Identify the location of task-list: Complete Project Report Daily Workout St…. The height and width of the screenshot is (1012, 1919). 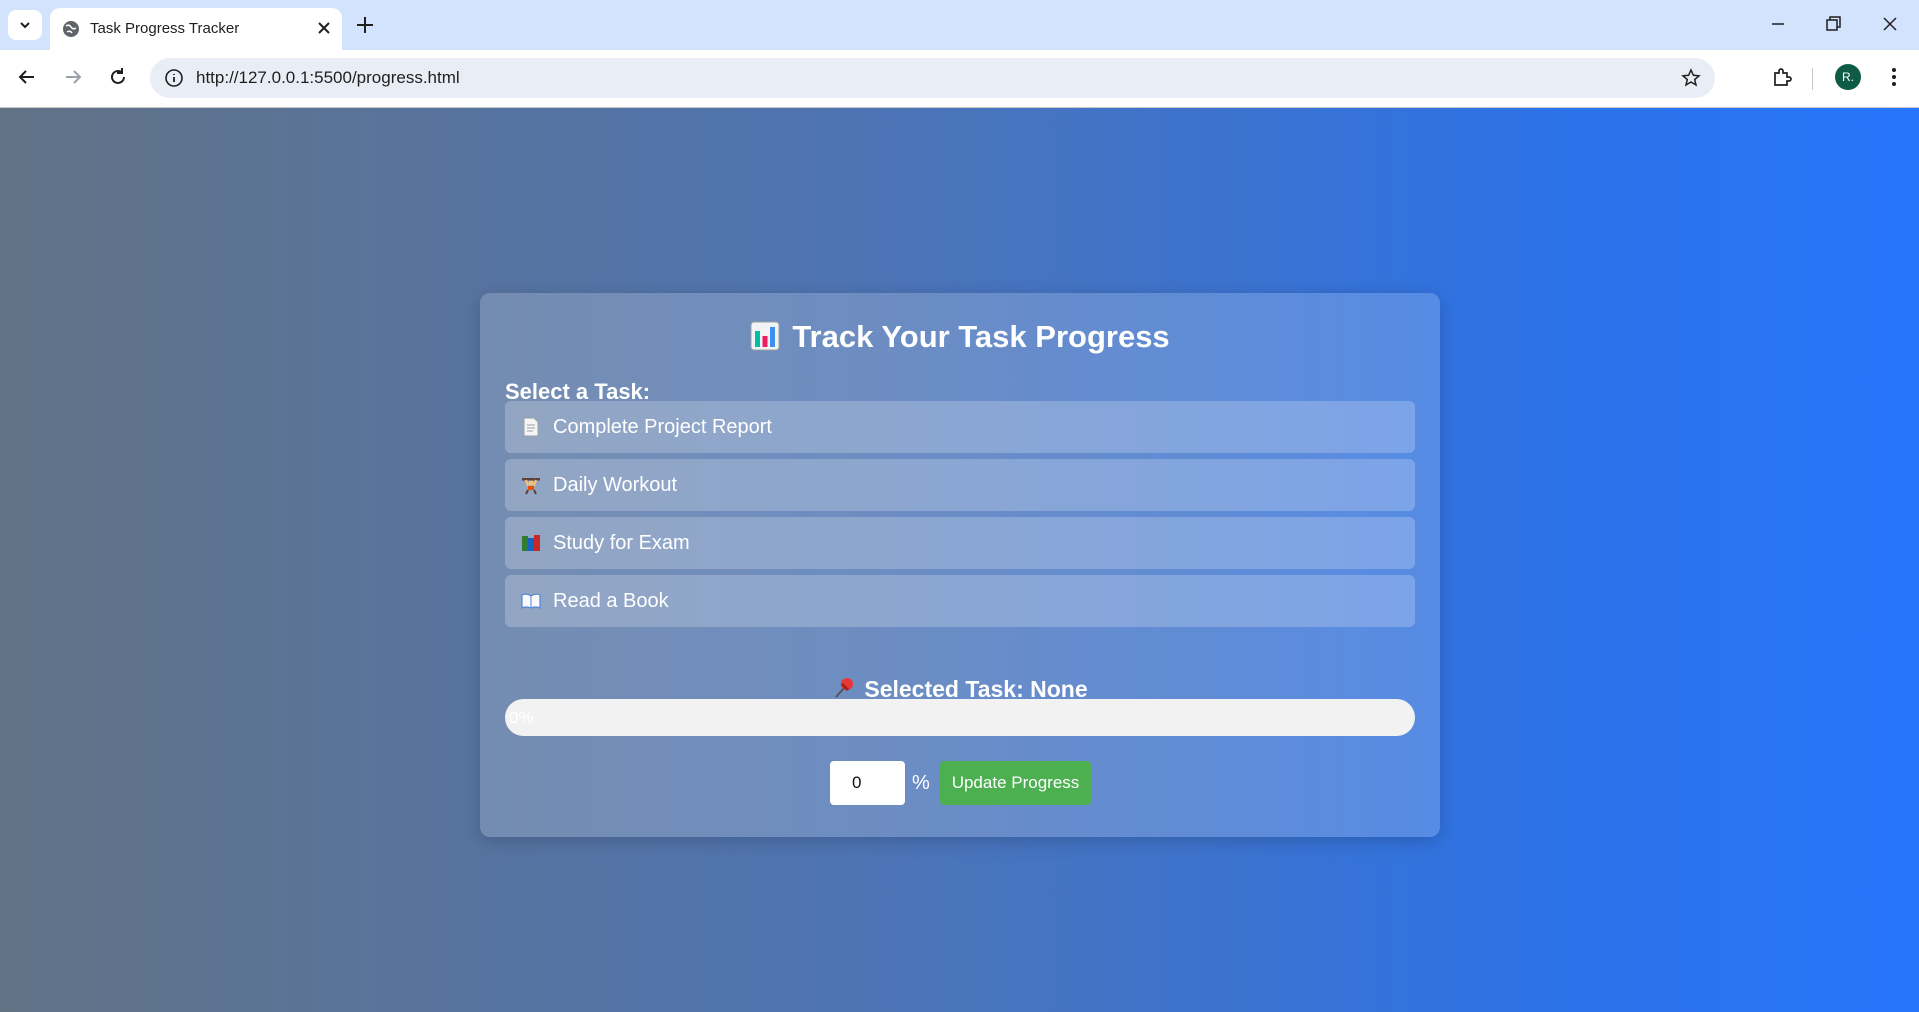
(960, 517).